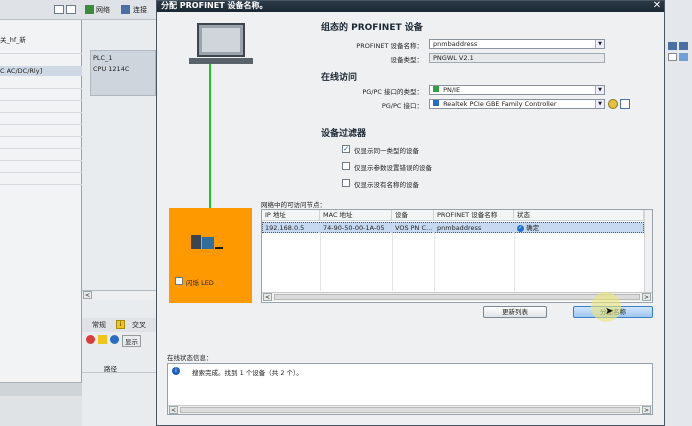  What do you see at coordinates (609, 311) in the screenshot?
I see `mouse-pointer-icon: ➤` at bounding box center [609, 311].